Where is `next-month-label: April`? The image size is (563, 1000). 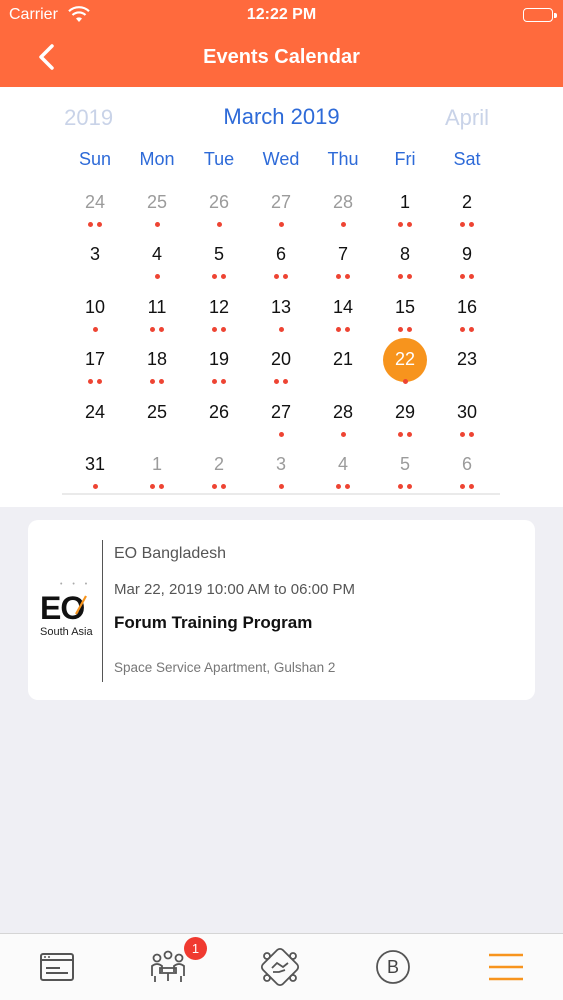
next-month-label: April is located at coordinates (467, 118).